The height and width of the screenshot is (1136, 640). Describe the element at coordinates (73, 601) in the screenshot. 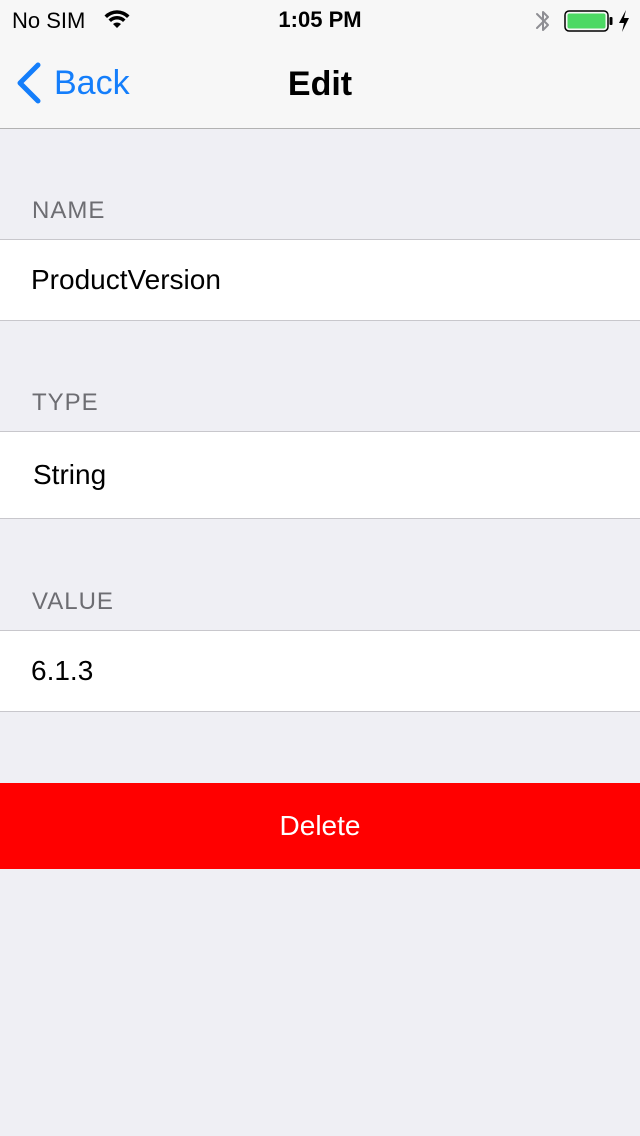

I see `value-section-header: VALUE` at that location.